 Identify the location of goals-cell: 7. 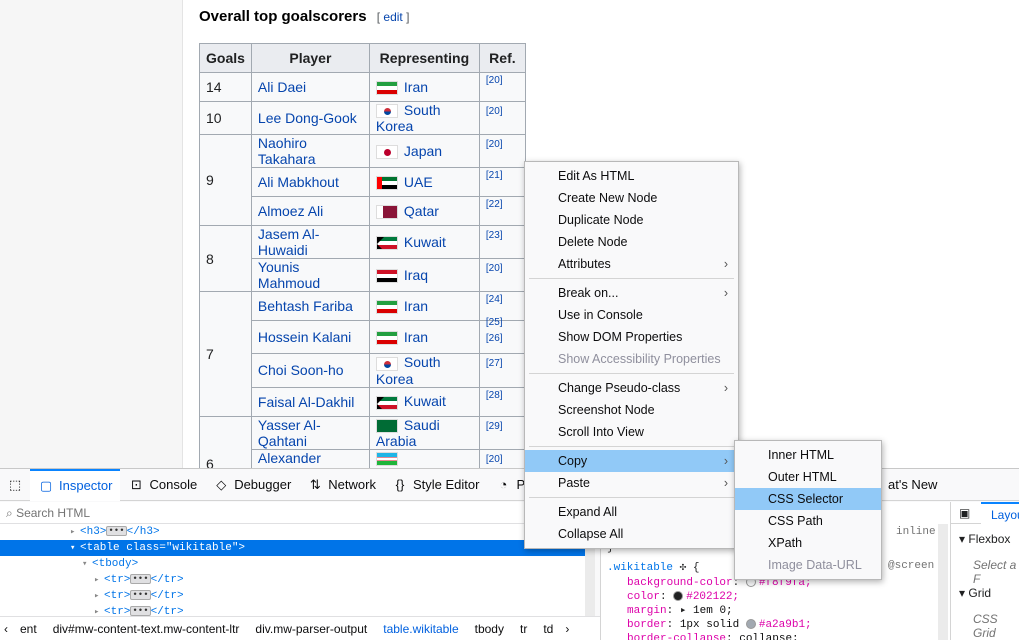
(225, 354).